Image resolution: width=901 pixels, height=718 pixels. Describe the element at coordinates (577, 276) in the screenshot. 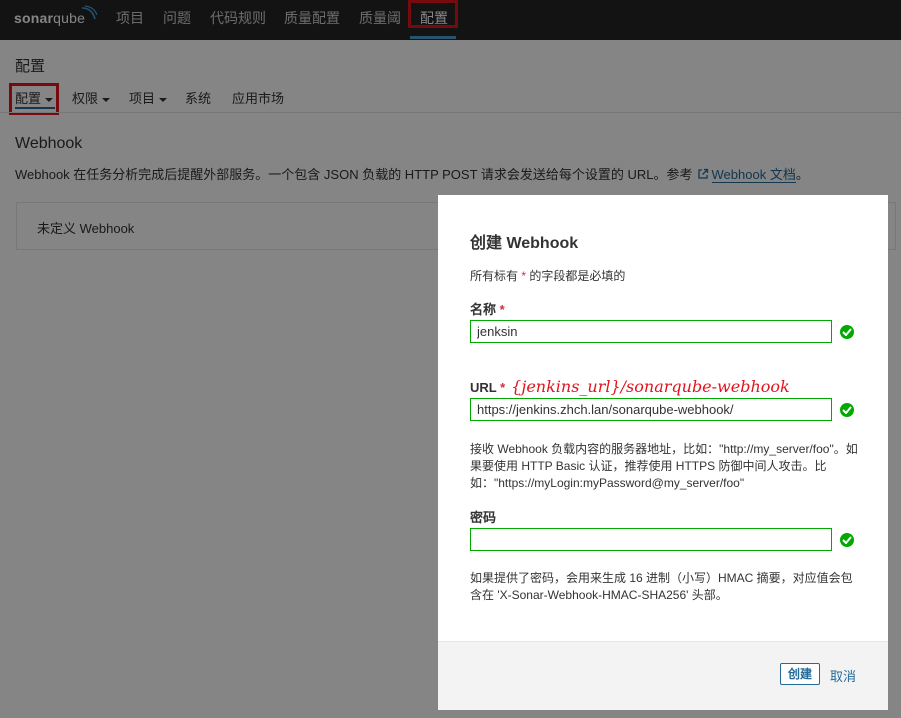

I see `required-note-suffix: 的字段都是必填的` at that location.